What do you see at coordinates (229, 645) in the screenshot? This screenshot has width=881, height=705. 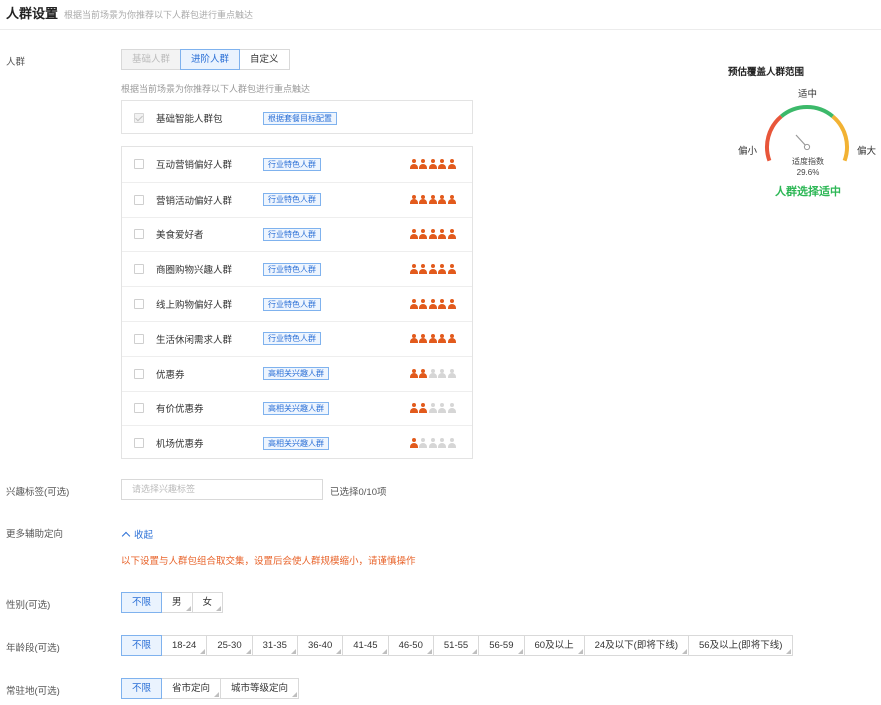 I see `age-option-2: 25-30` at bounding box center [229, 645].